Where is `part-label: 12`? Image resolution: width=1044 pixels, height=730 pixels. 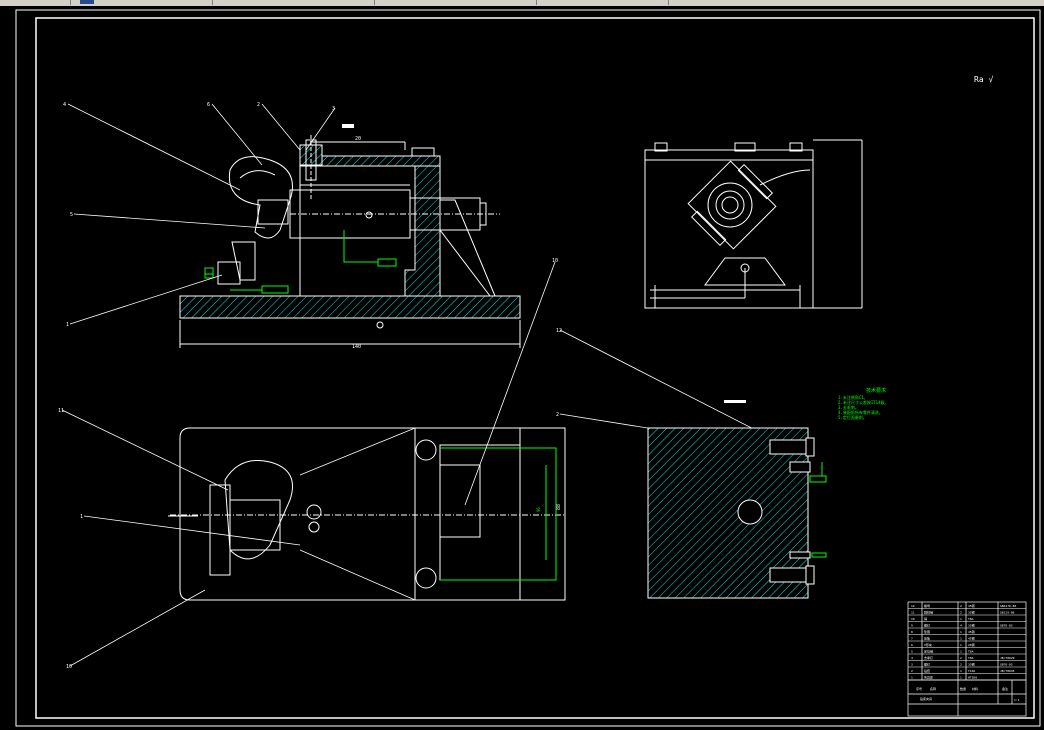
part-label: 12 is located at coordinates (559, 331).